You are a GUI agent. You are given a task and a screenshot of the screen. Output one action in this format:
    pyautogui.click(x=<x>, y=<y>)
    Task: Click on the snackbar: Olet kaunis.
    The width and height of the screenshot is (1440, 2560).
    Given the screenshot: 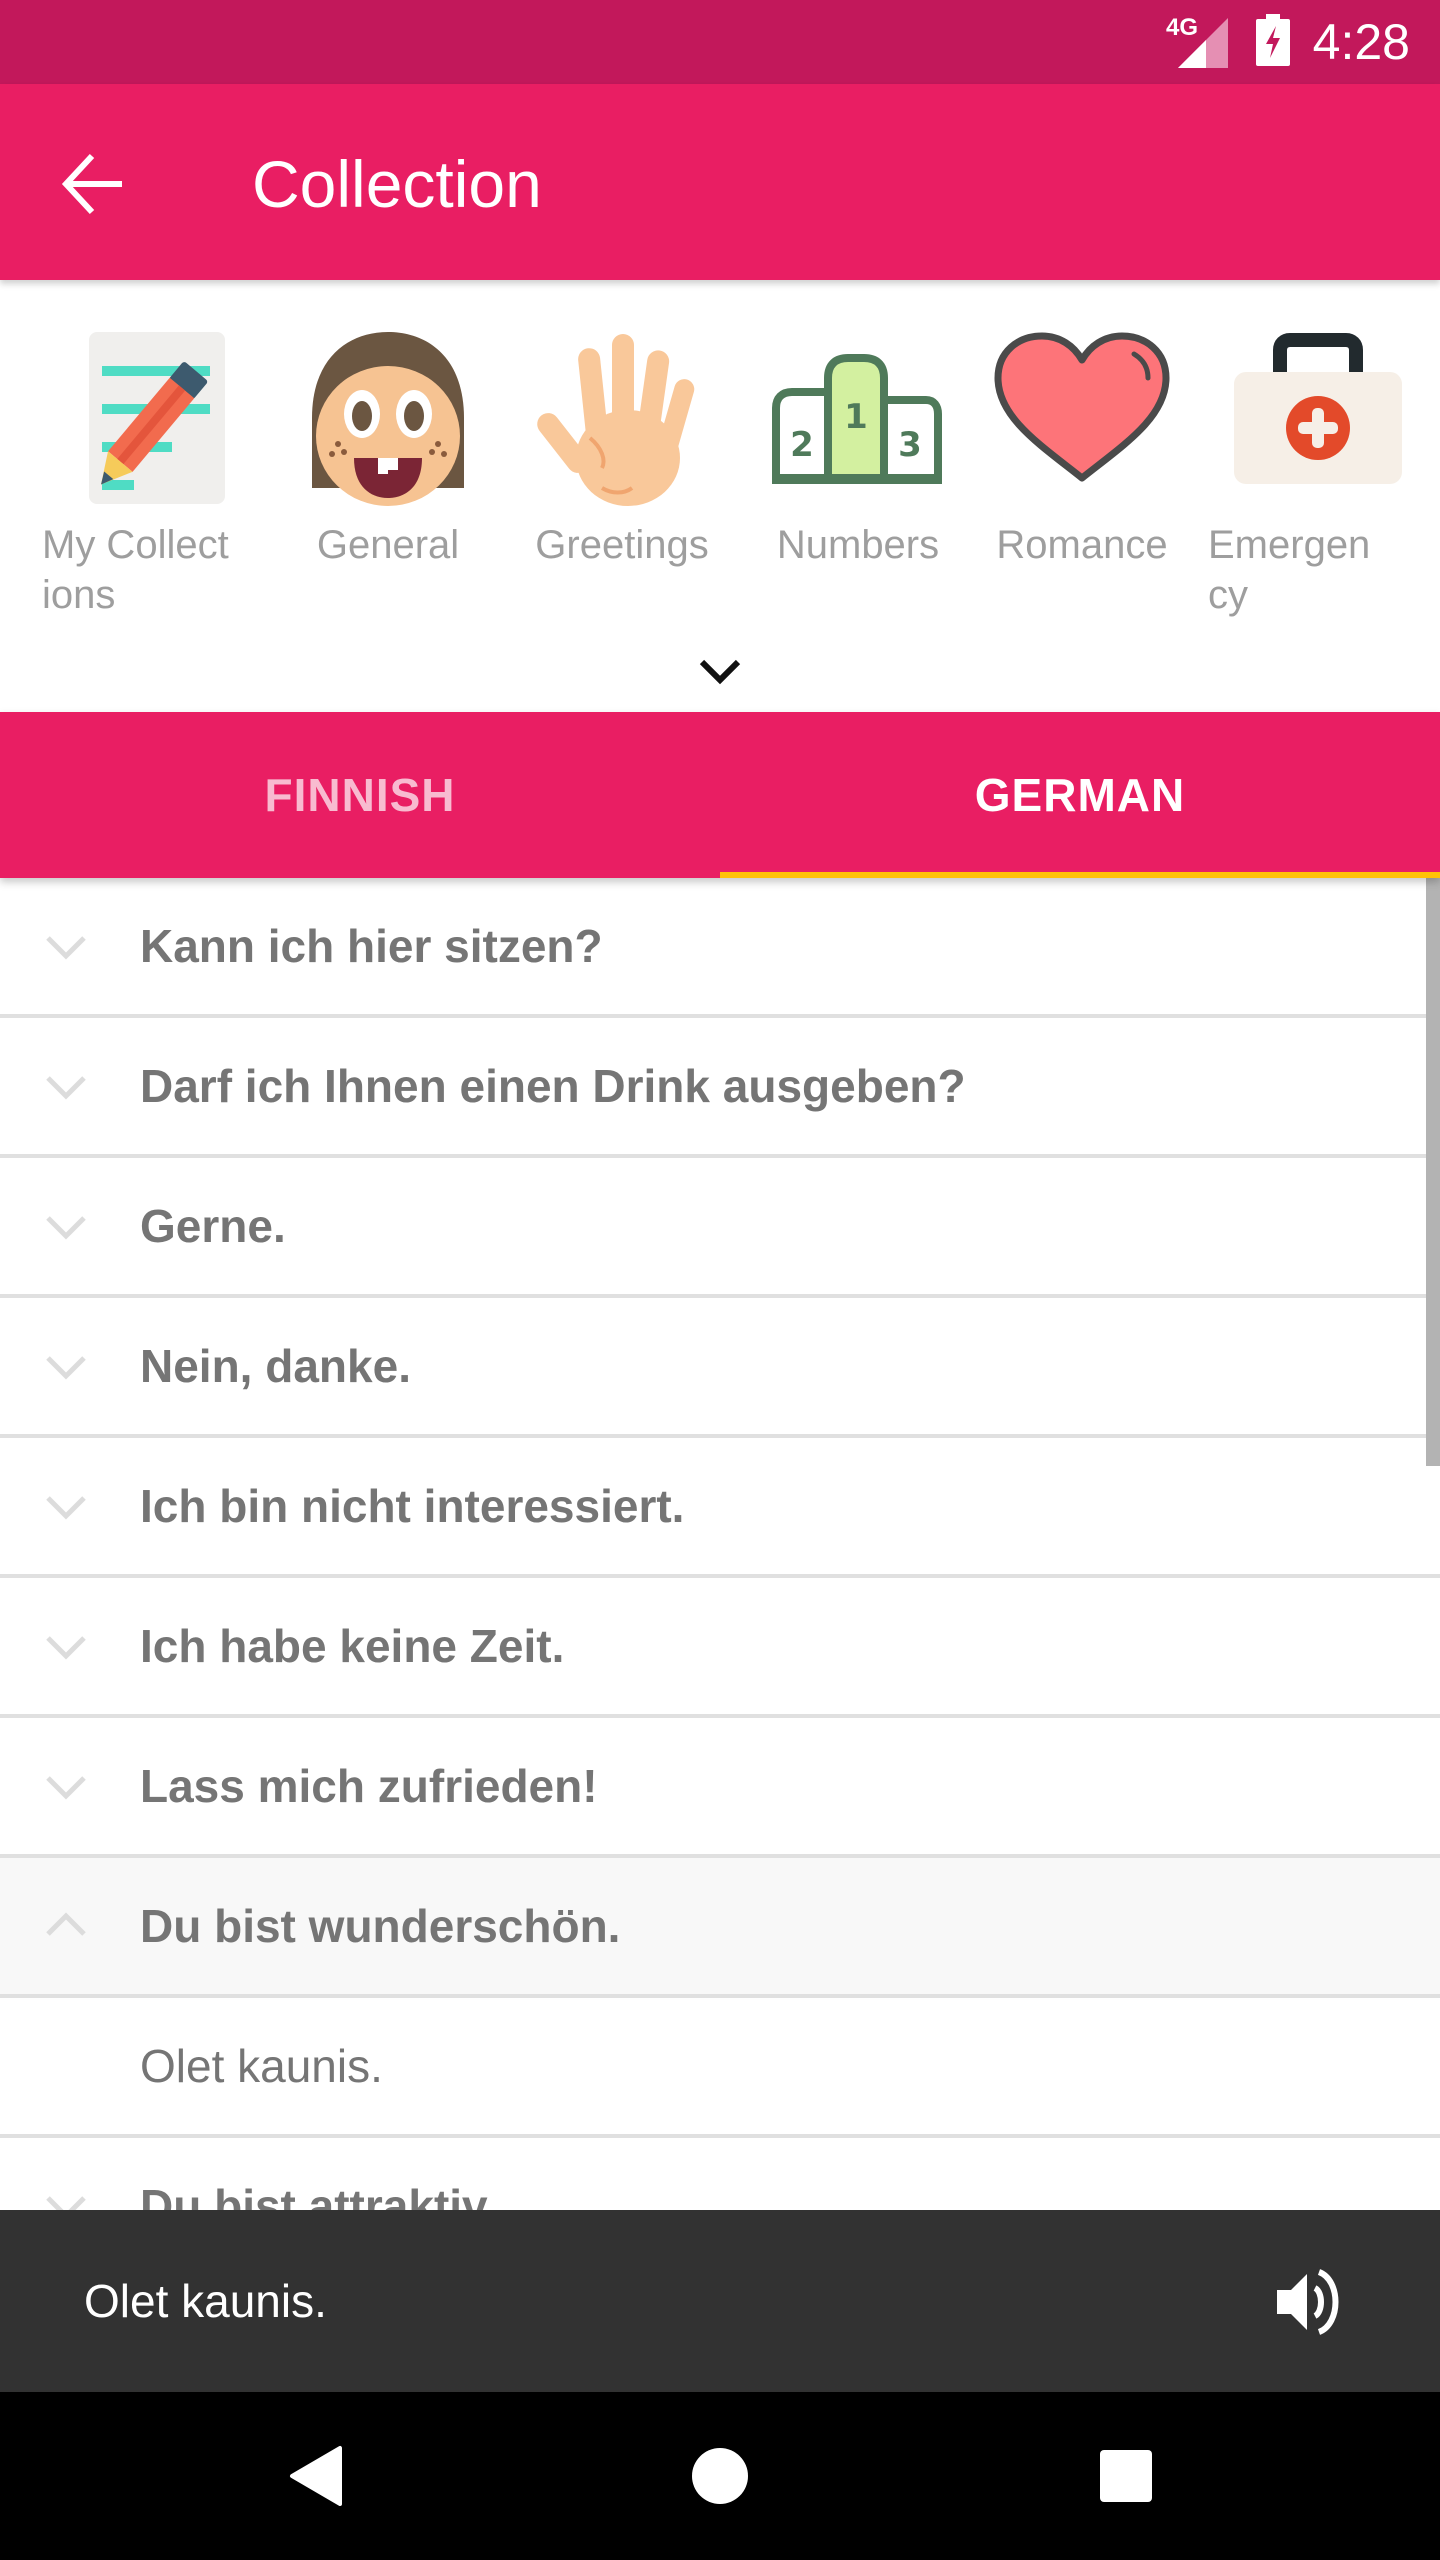 What is the action you would take?
    pyautogui.click(x=720, y=2301)
    